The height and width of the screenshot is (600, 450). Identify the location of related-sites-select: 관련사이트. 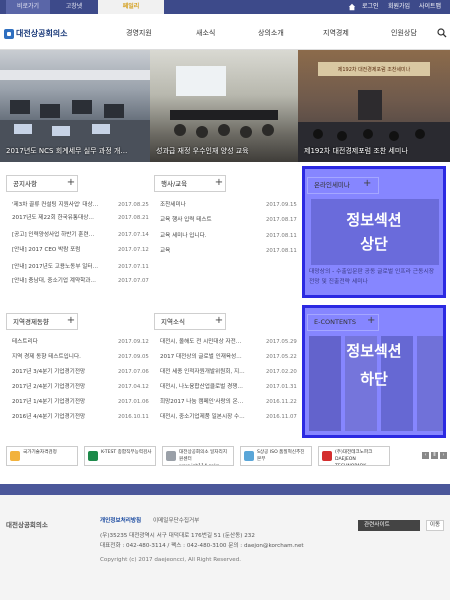
(389, 525).